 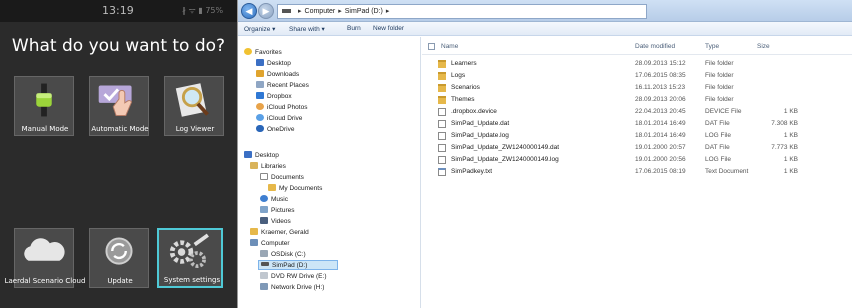 What do you see at coordinates (320, 11) in the screenshot?
I see `breadcrumb-computer: Computer` at bounding box center [320, 11].